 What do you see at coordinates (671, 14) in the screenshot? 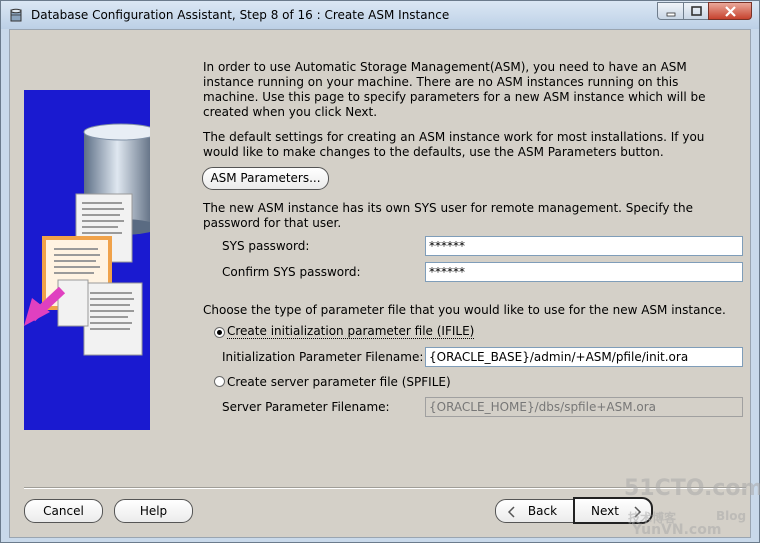
I see `minimize-icon` at bounding box center [671, 14].